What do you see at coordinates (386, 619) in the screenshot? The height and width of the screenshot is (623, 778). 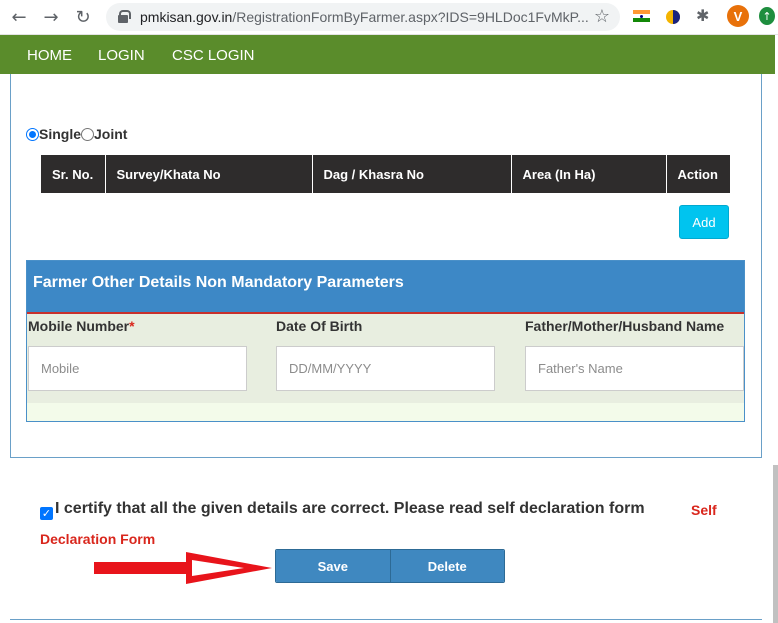 I see `divider` at bounding box center [386, 619].